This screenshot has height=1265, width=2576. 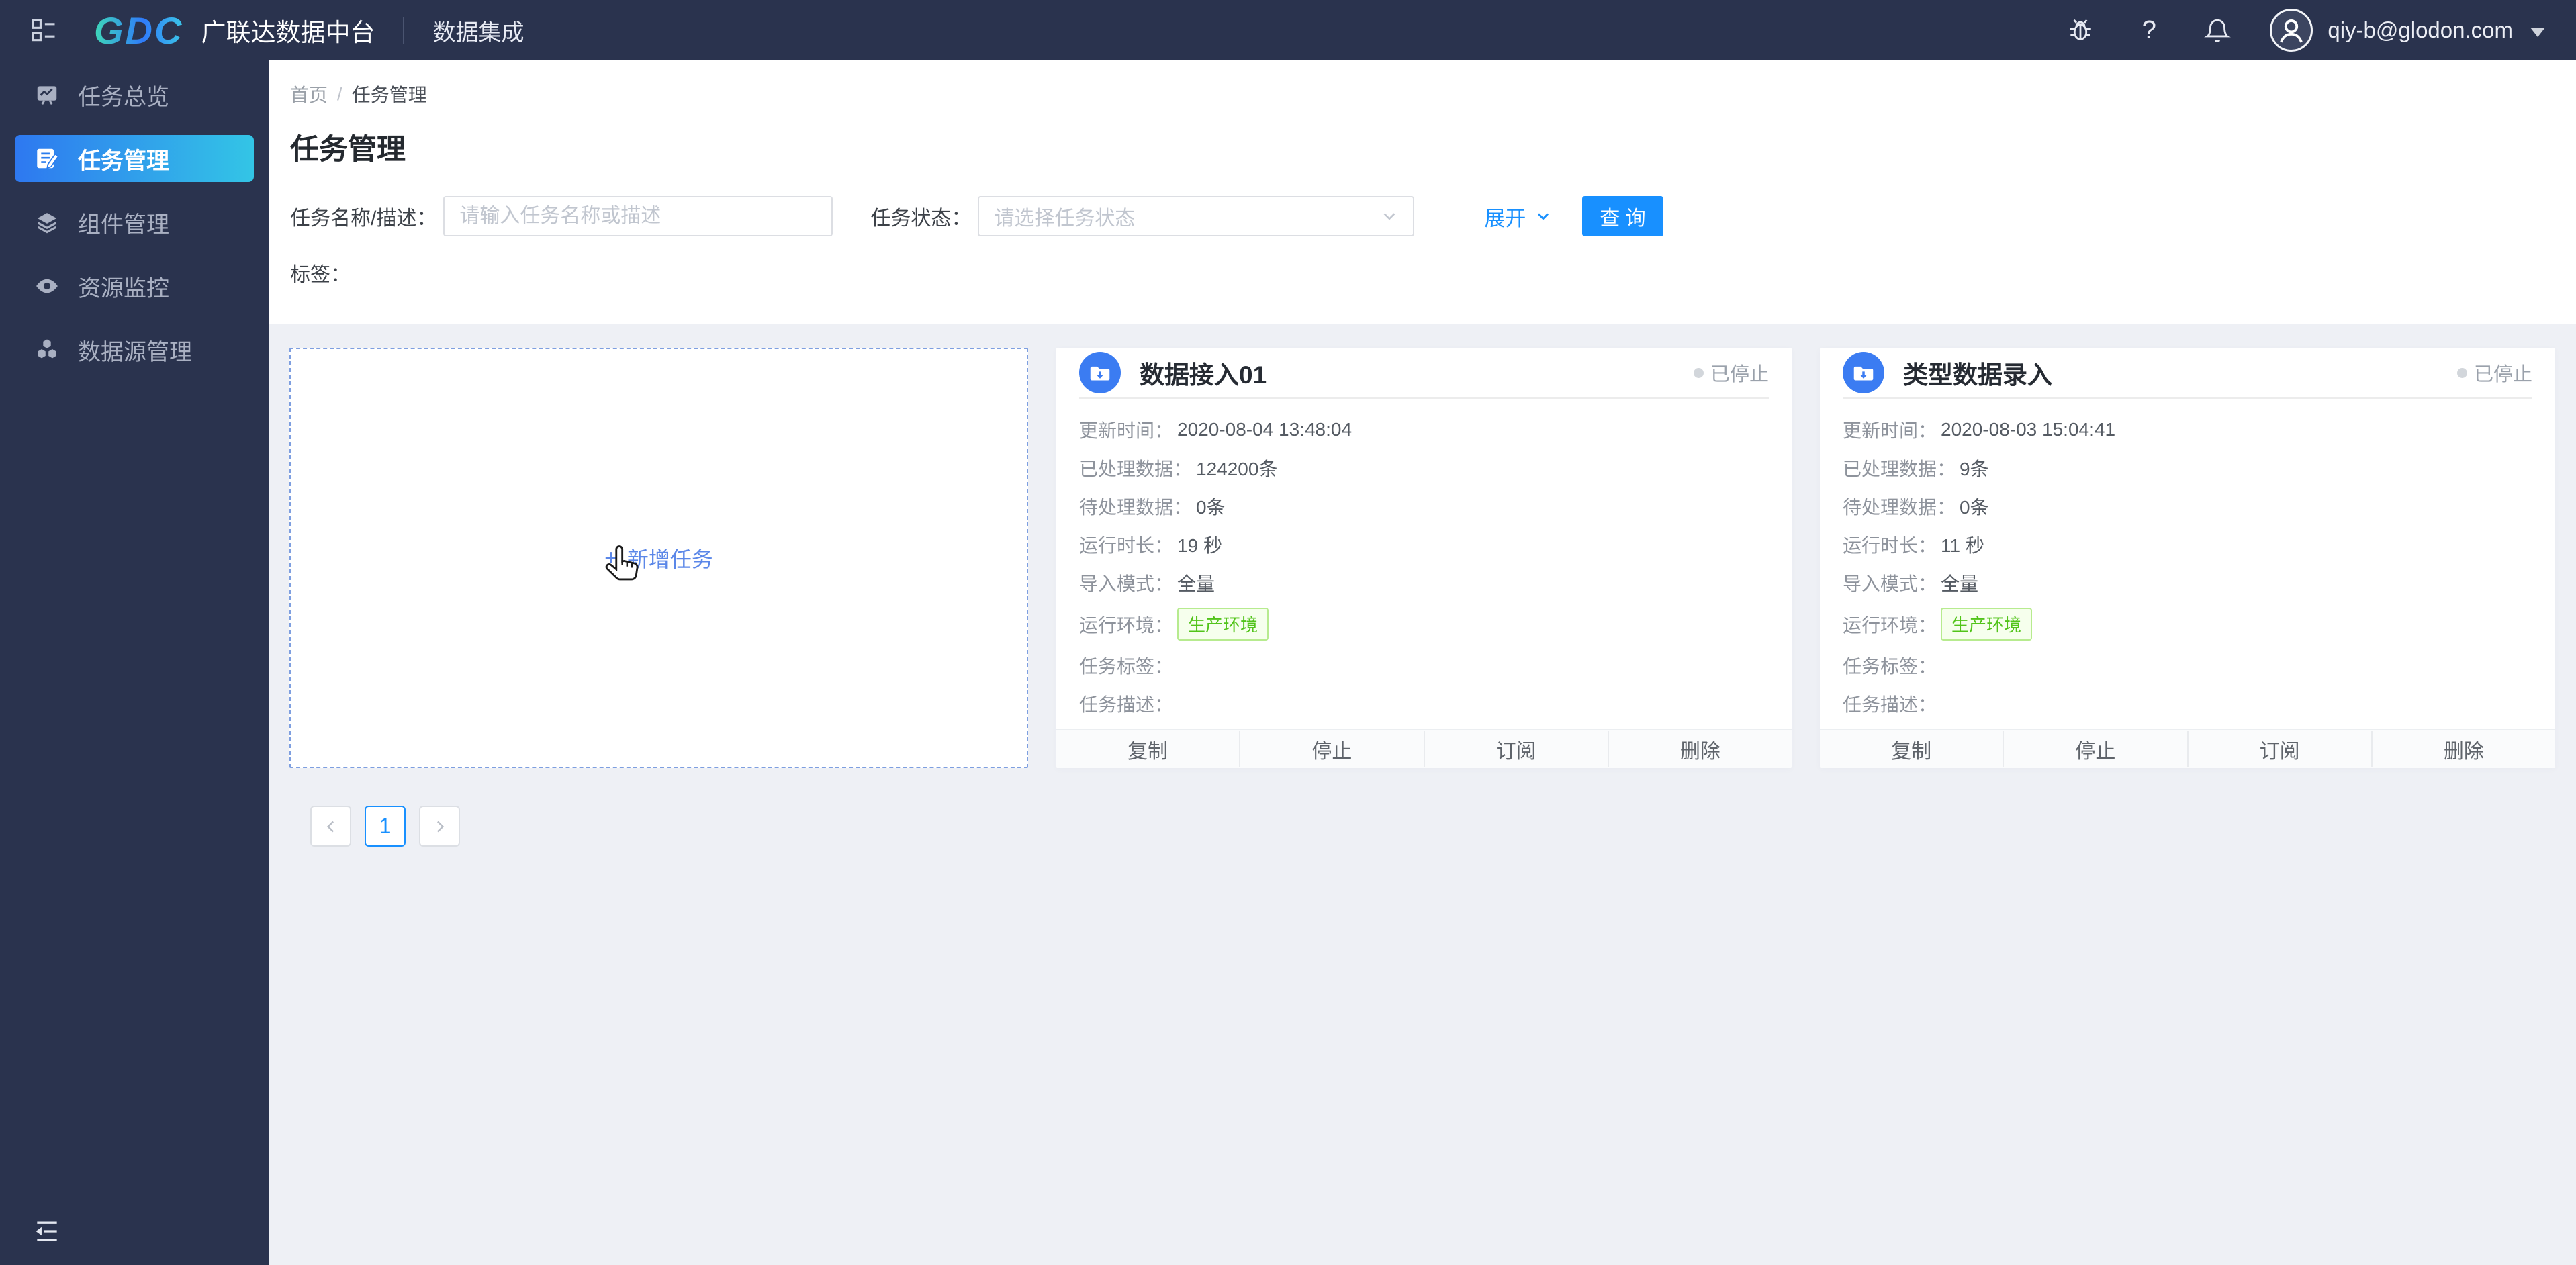 I want to click on menu-fold-icon, so click(x=47, y=1232).